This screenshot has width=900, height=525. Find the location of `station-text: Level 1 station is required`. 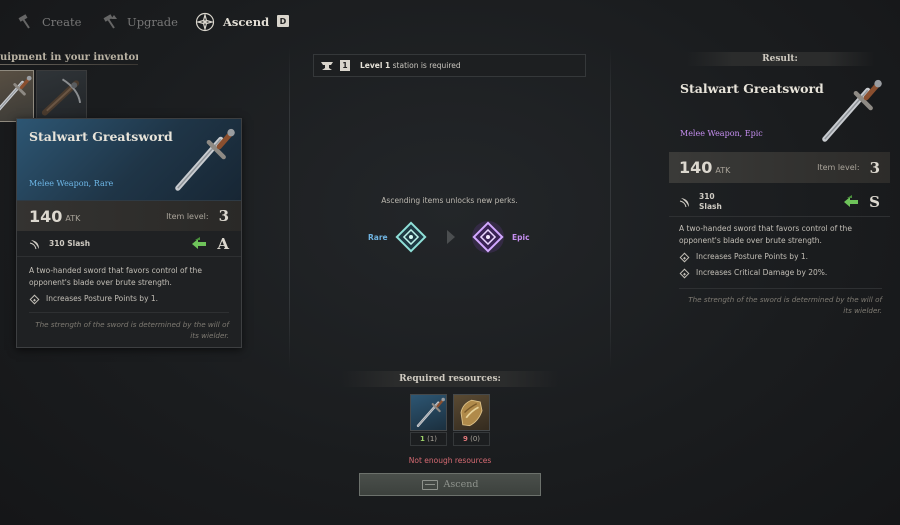

station-text: Level 1 station is required is located at coordinates (410, 65).